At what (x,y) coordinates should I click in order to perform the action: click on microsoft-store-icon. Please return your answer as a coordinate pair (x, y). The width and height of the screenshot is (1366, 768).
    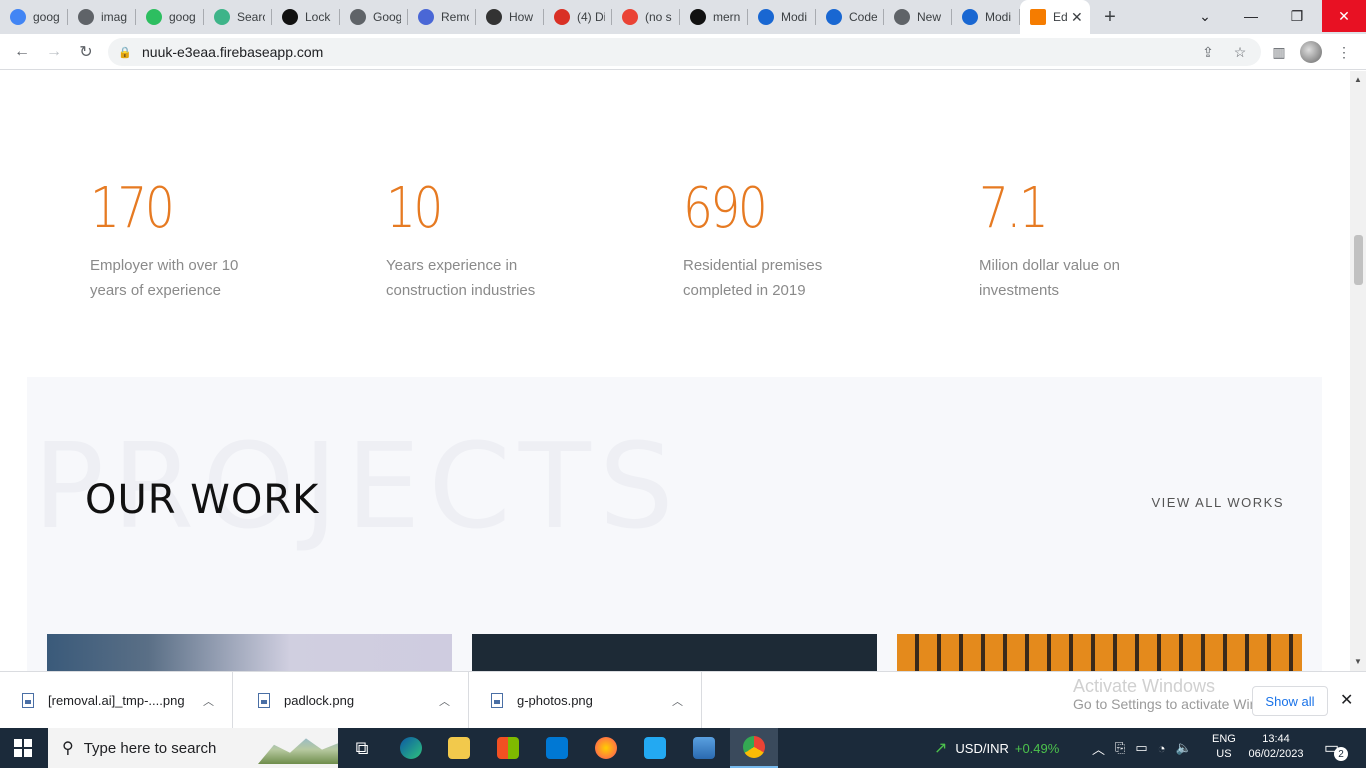
    Looking at the image, I should click on (508, 748).